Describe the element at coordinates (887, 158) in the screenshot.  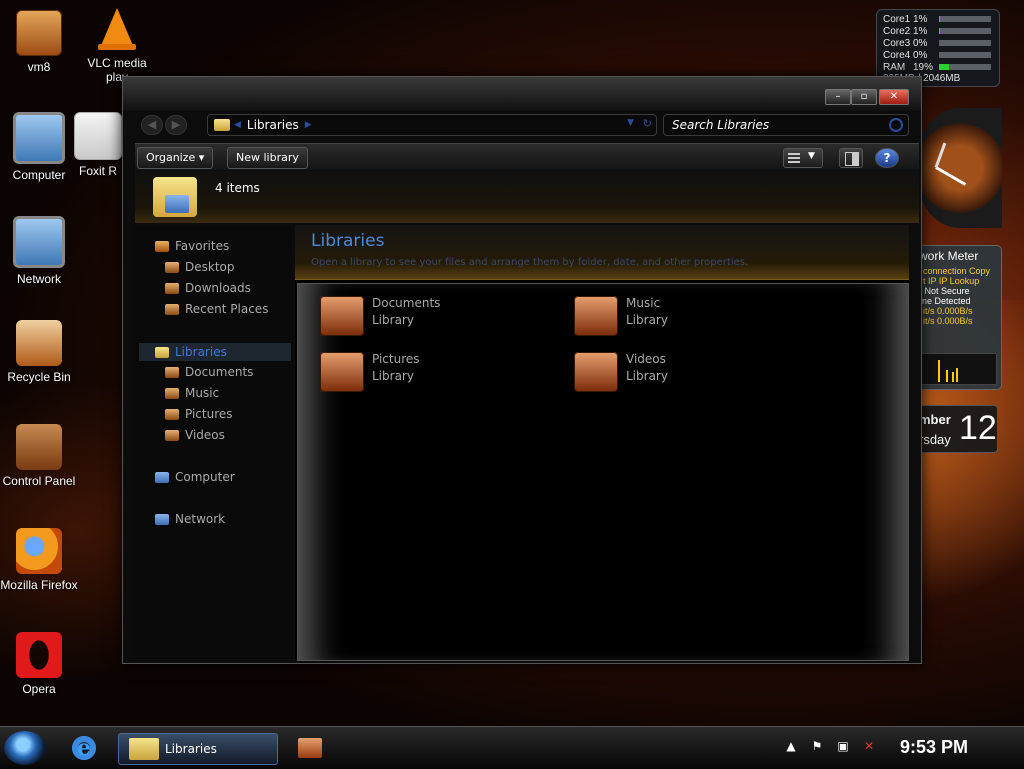
I see `help-button: ?` at that location.